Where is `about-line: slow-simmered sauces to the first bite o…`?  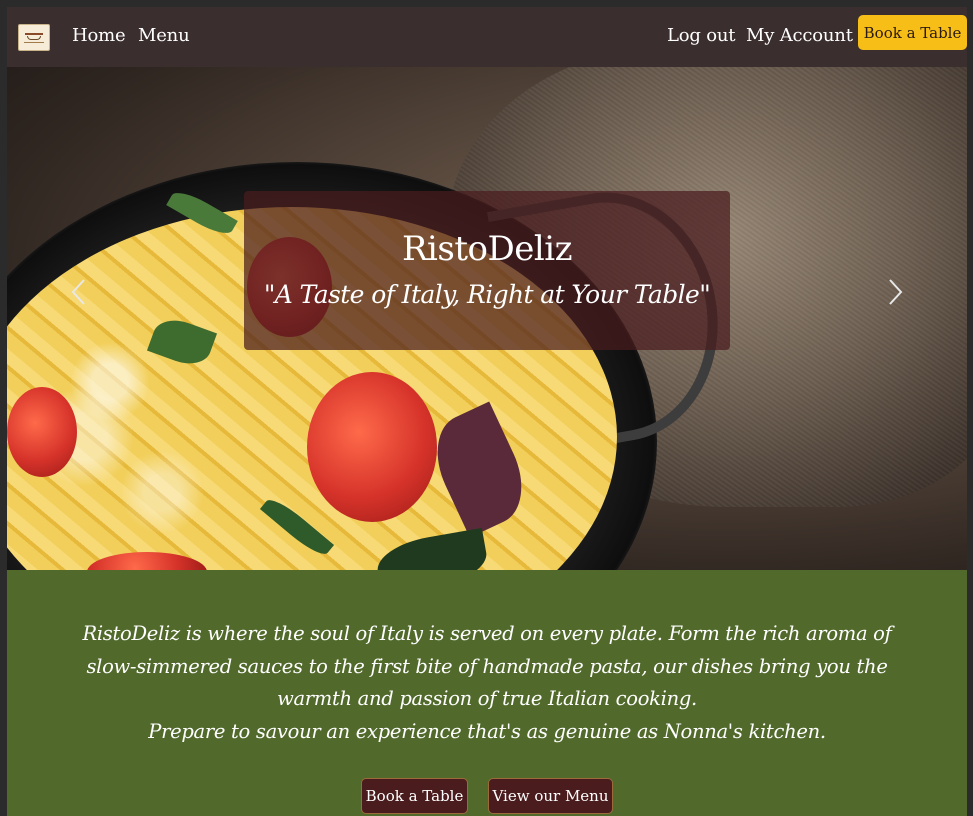 about-line: slow-simmered sauces to the first bite o… is located at coordinates (487, 666).